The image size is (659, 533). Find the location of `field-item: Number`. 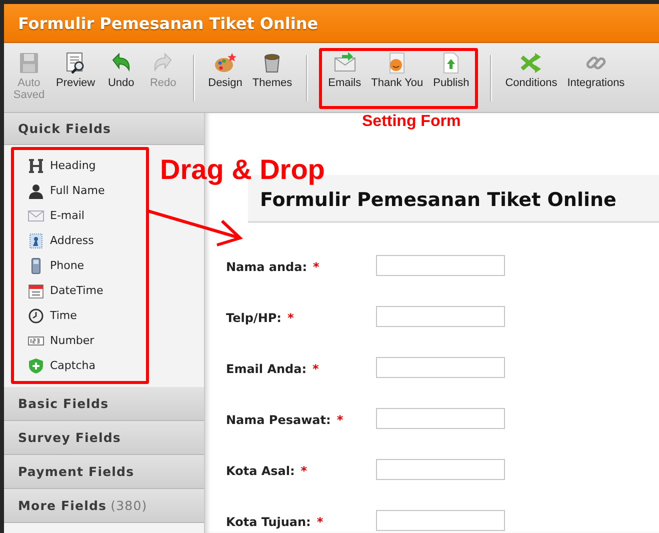

field-item: Number is located at coordinates (87, 340).